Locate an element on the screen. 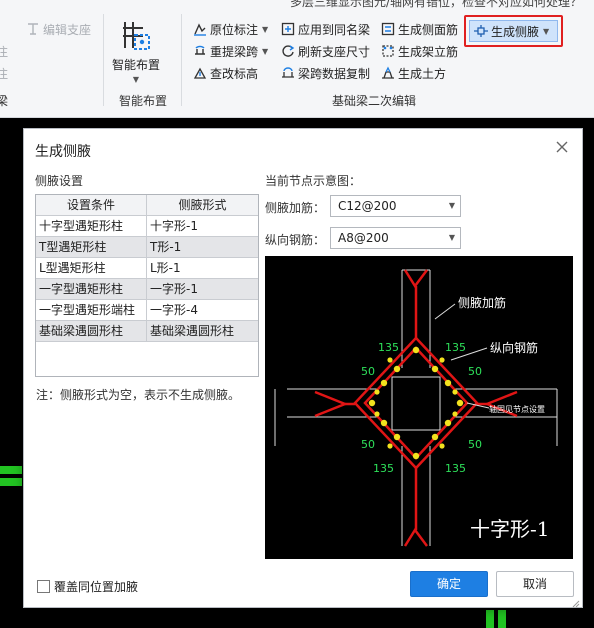  inplace-annotation-icon is located at coordinates (200, 29).